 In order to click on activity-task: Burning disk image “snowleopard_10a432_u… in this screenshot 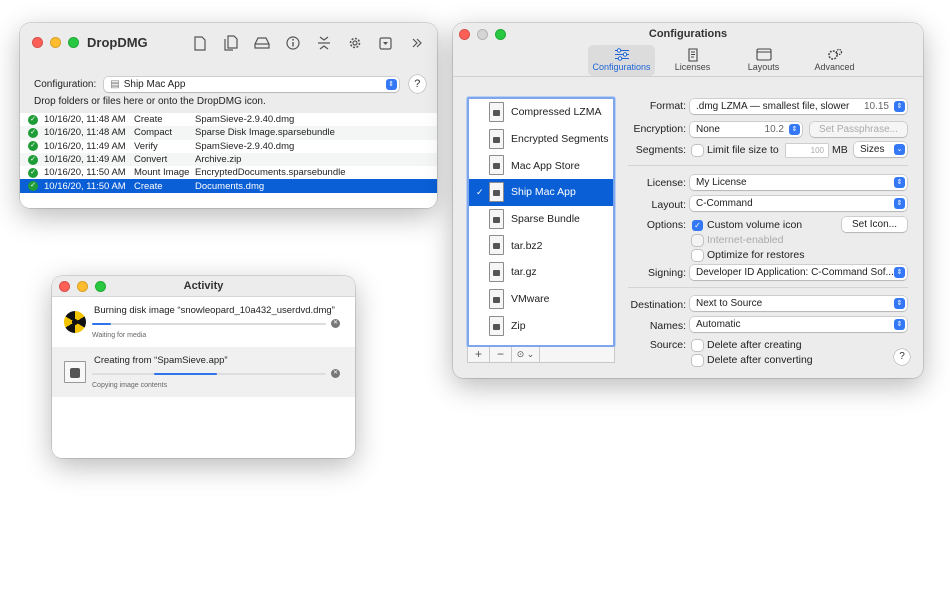, I will do `click(203, 322)`.